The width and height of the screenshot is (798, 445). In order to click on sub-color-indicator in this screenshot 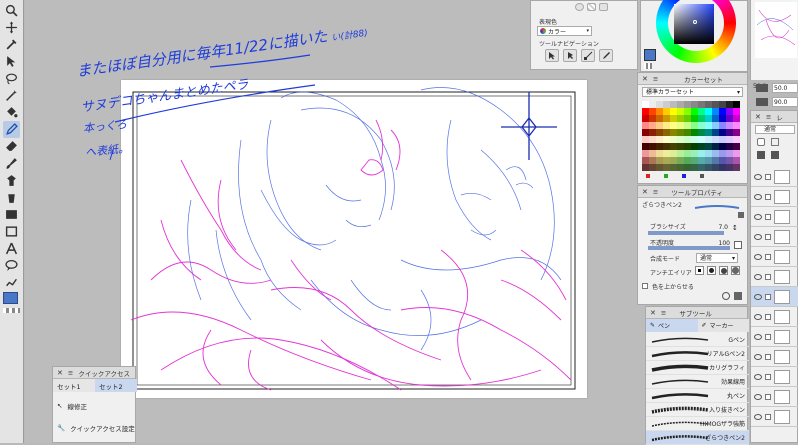, I will do `click(648, 66)`.